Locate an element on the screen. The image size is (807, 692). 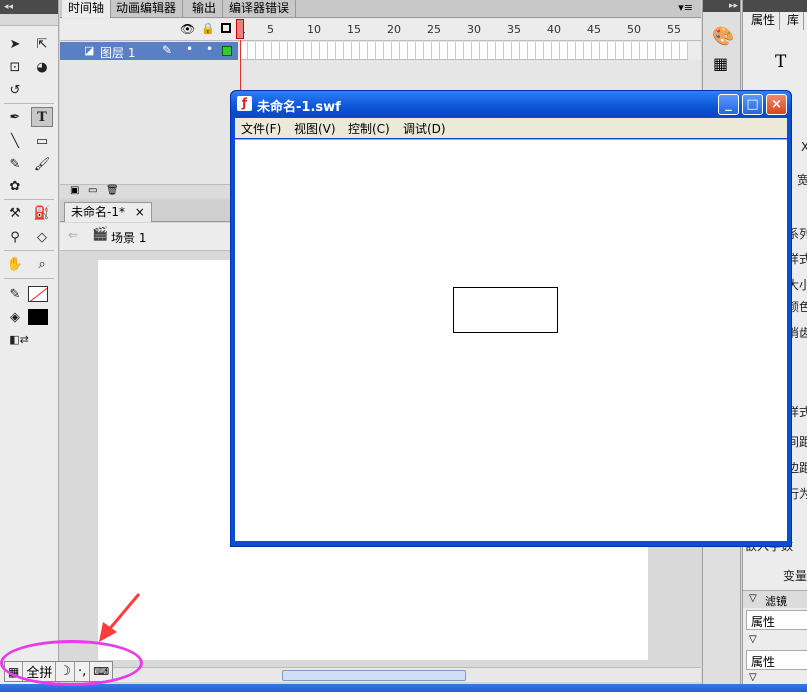
tab-output: 输出 is located at coordinates (205, 9).